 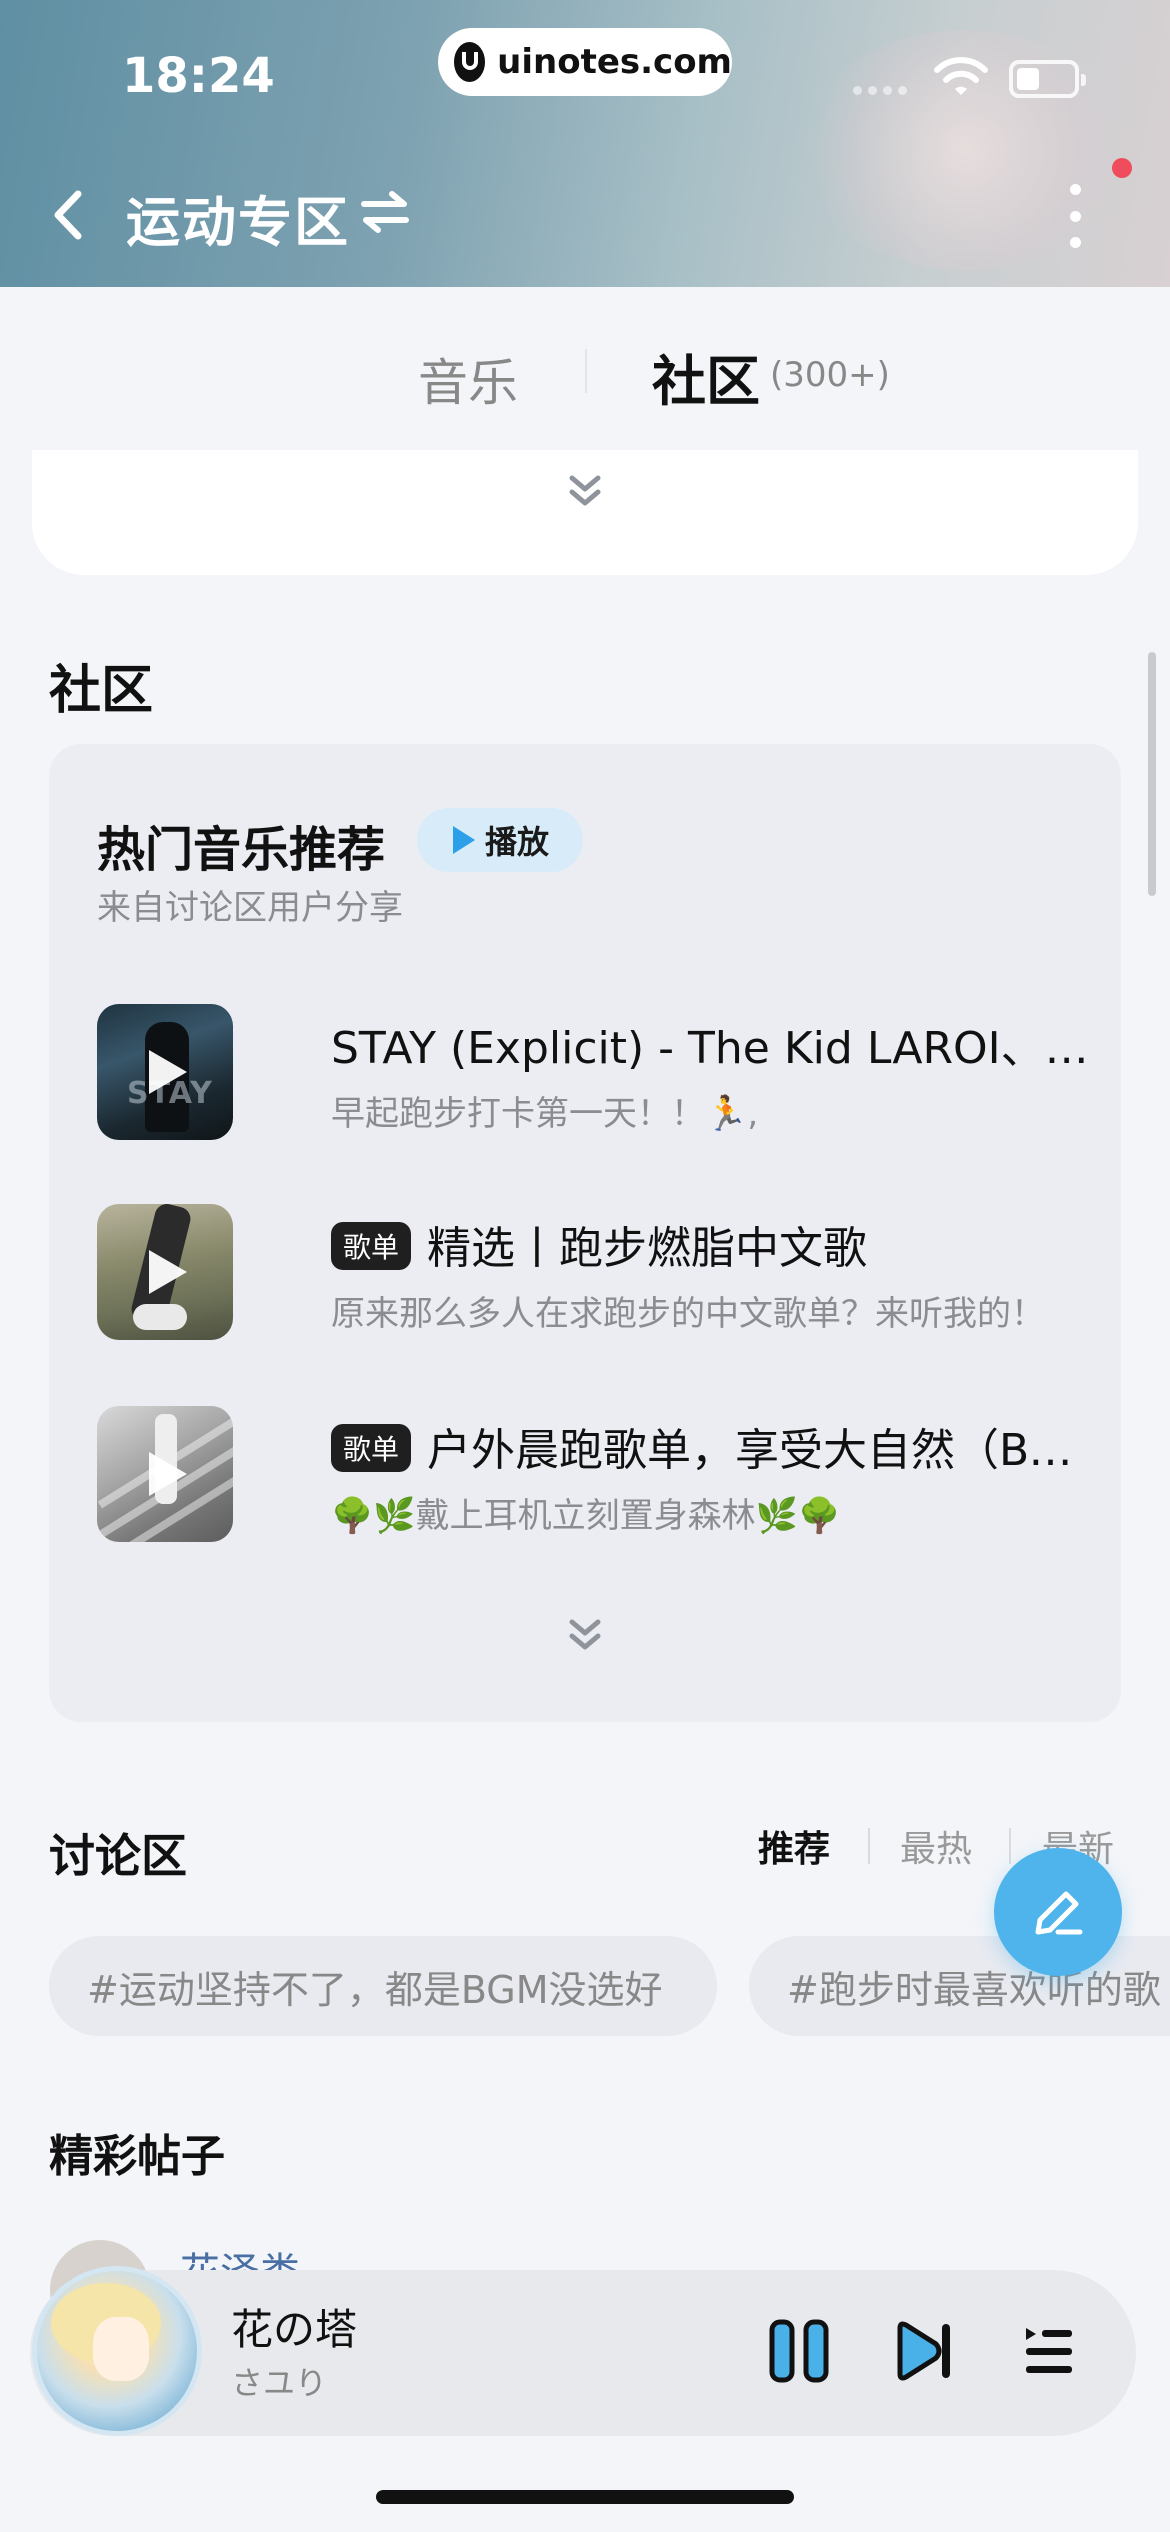 I want to click on pause-icon, so click(x=799, y=2351).